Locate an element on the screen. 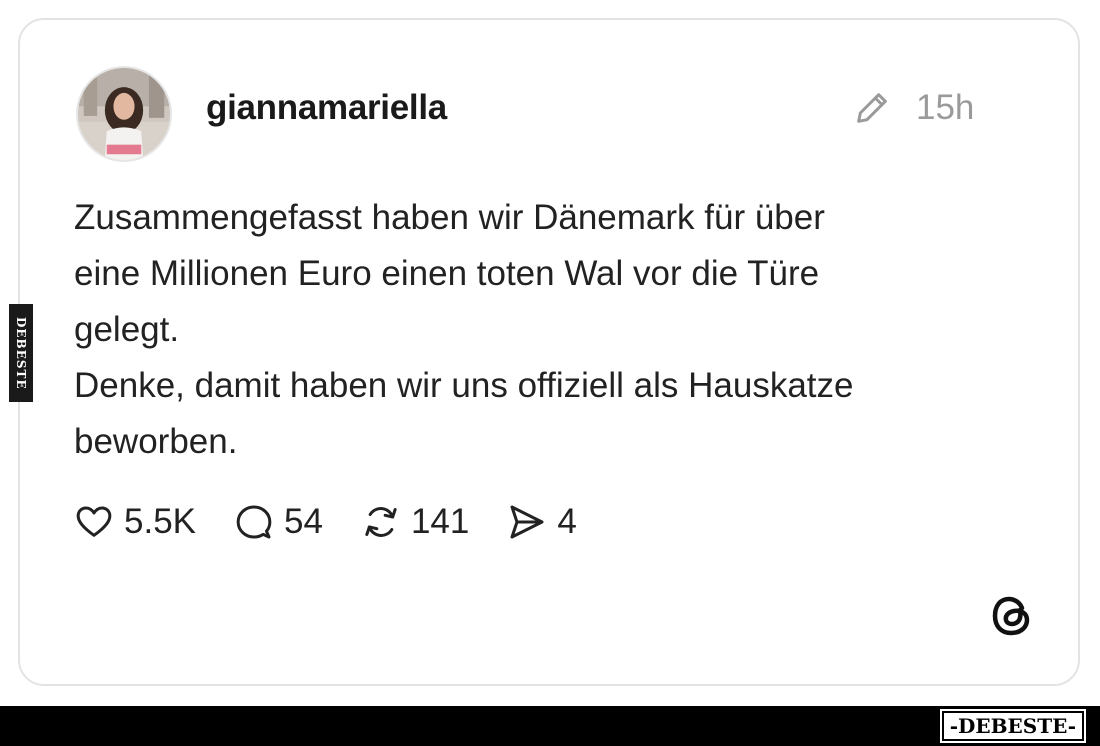 This screenshot has width=1100, height=746. repost-icon is located at coordinates (381, 522).